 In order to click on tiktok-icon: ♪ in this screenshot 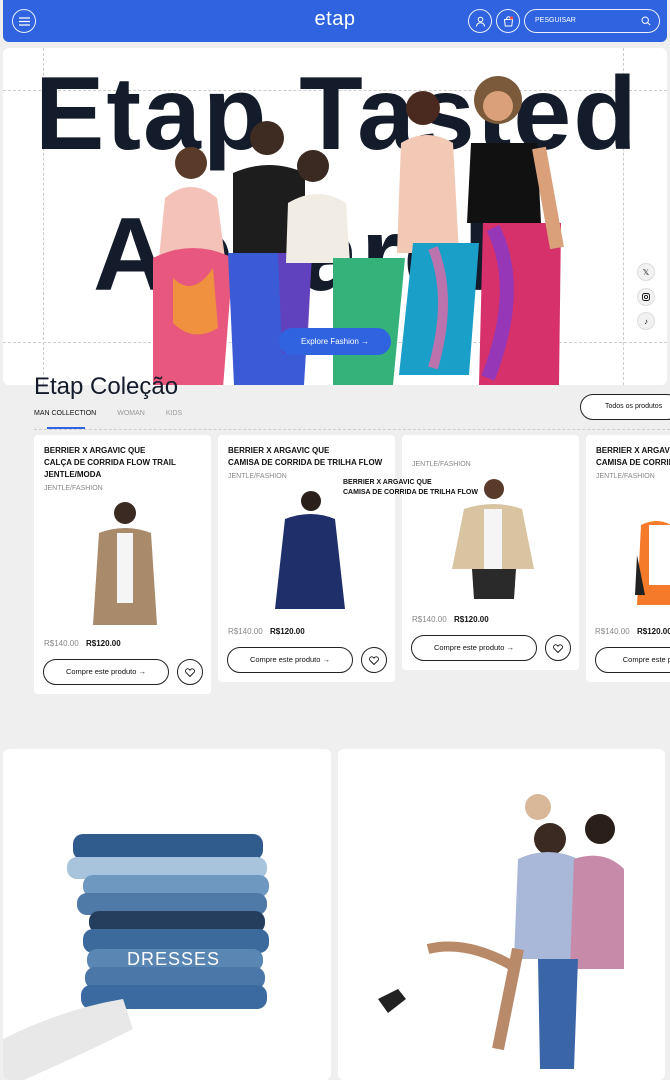, I will do `click(646, 321)`.